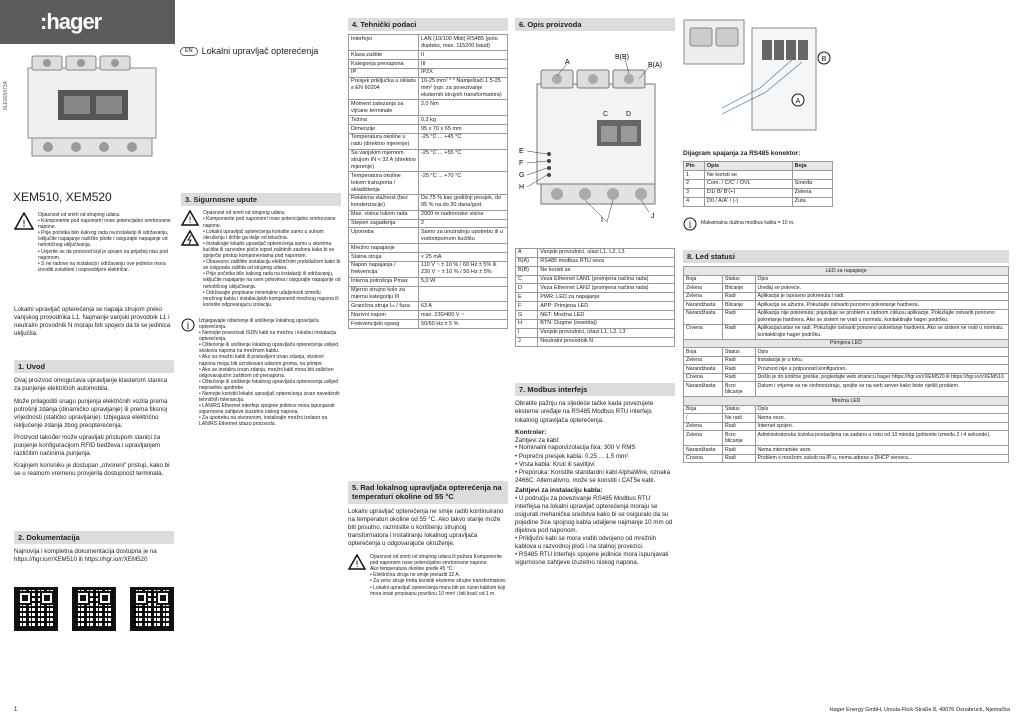 Image resolution: width=1024 pixels, height=724 pixels. What do you see at coordinates (757, 78) in the screenshot?
I see `connector-diagram: A B` at bounding box center [757, 78].